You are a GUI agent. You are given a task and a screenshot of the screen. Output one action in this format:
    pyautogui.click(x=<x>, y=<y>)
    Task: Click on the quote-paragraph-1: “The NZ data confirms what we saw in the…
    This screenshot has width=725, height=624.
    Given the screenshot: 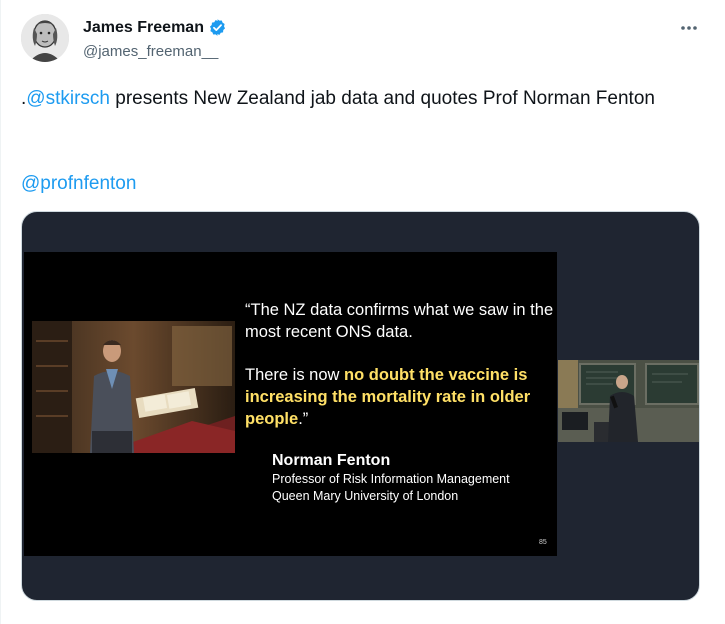 What is the action you would take?
    pyautogui.click(x=399, y=321)
    